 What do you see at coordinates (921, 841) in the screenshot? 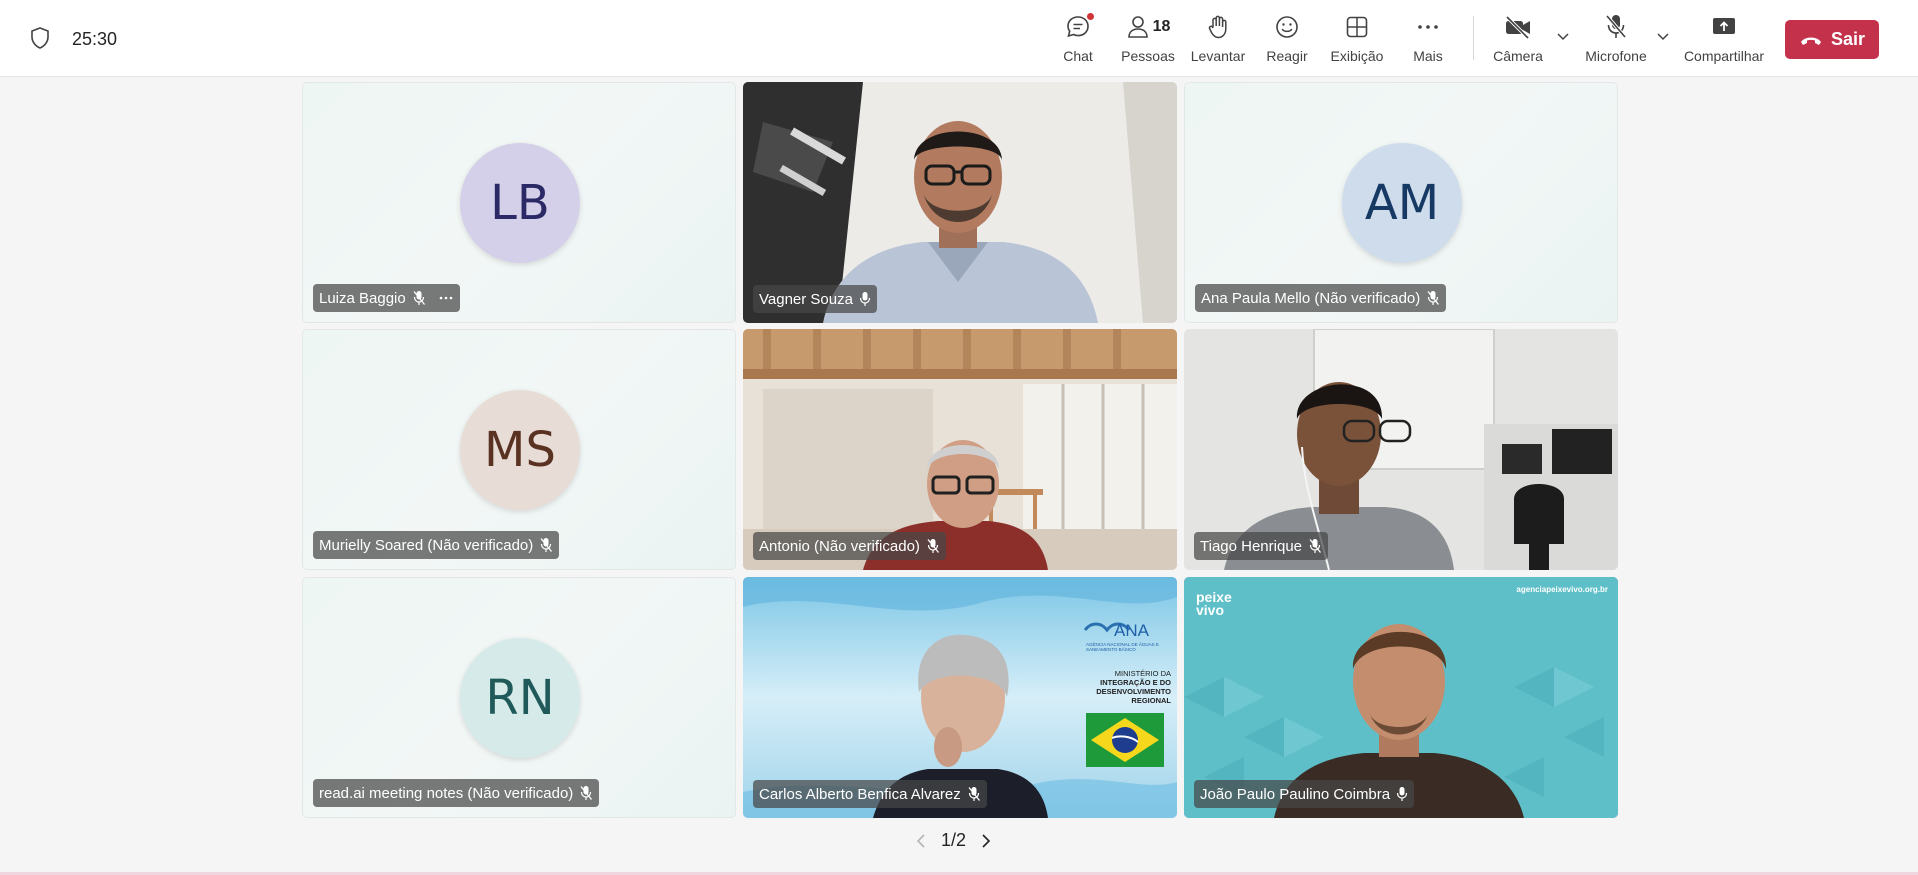
I see `chevron-left-icon` at bounding box center [921, 841].